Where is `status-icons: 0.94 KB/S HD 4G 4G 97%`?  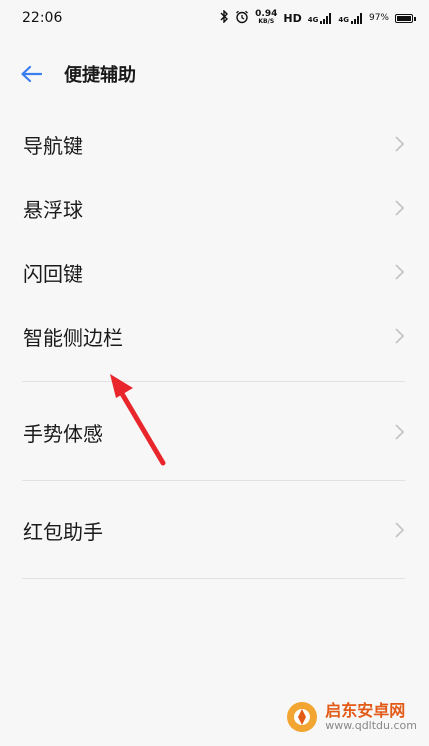
status-icons: 0.94 KB/S HD 4G 4G 97% is located at coordinates (317, 18).